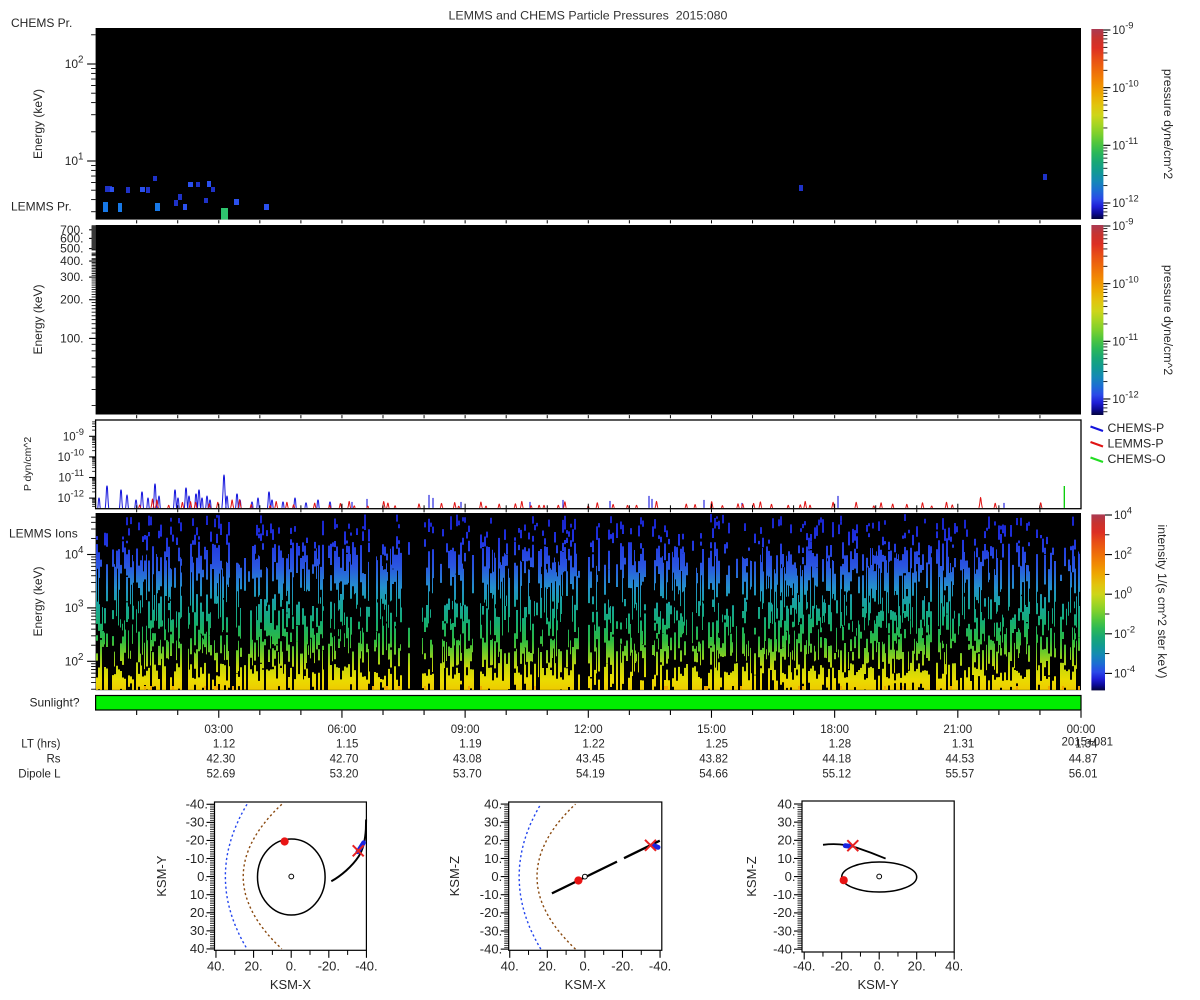 Image resolution: width=1200 pixels, height=1000 pixels. I want to click on svg-text: 06:00, so click(342, 730).